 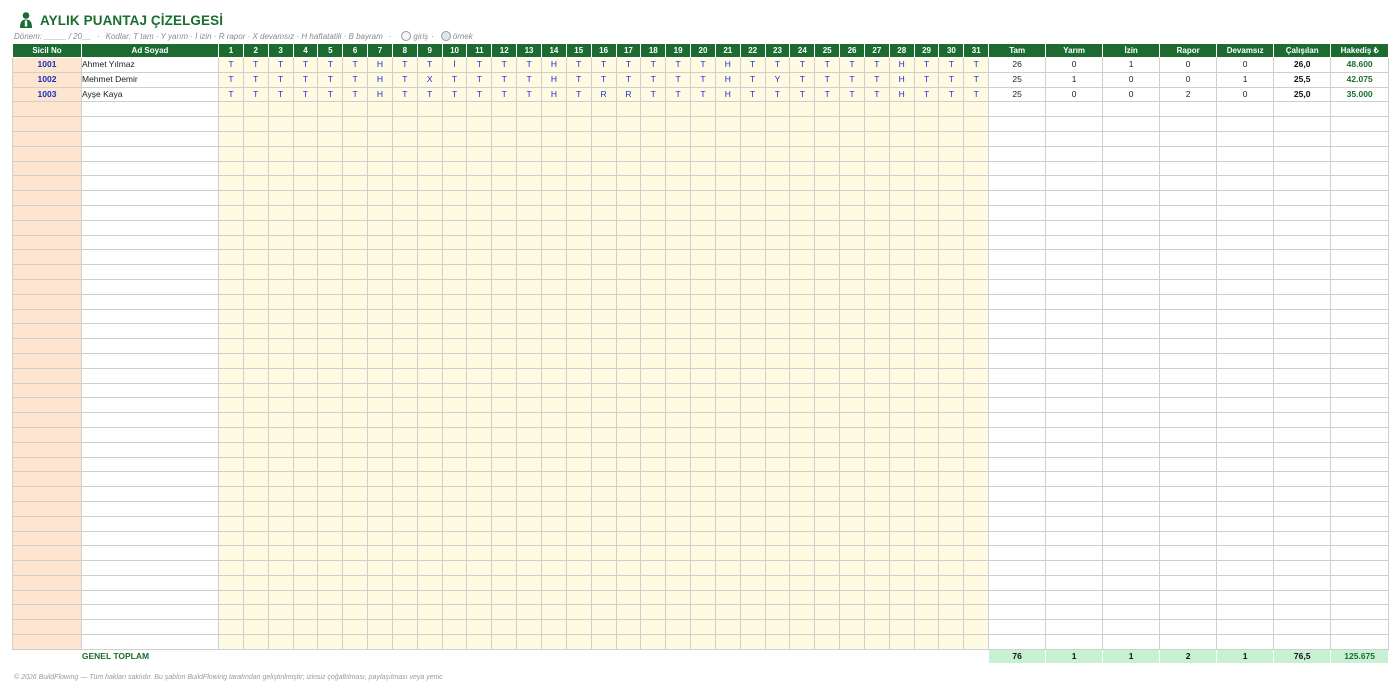 What do you see at coordinates (150, 434) in the screenshot?
I see `ad-soyad-cell` at bounding box center [150, 434].